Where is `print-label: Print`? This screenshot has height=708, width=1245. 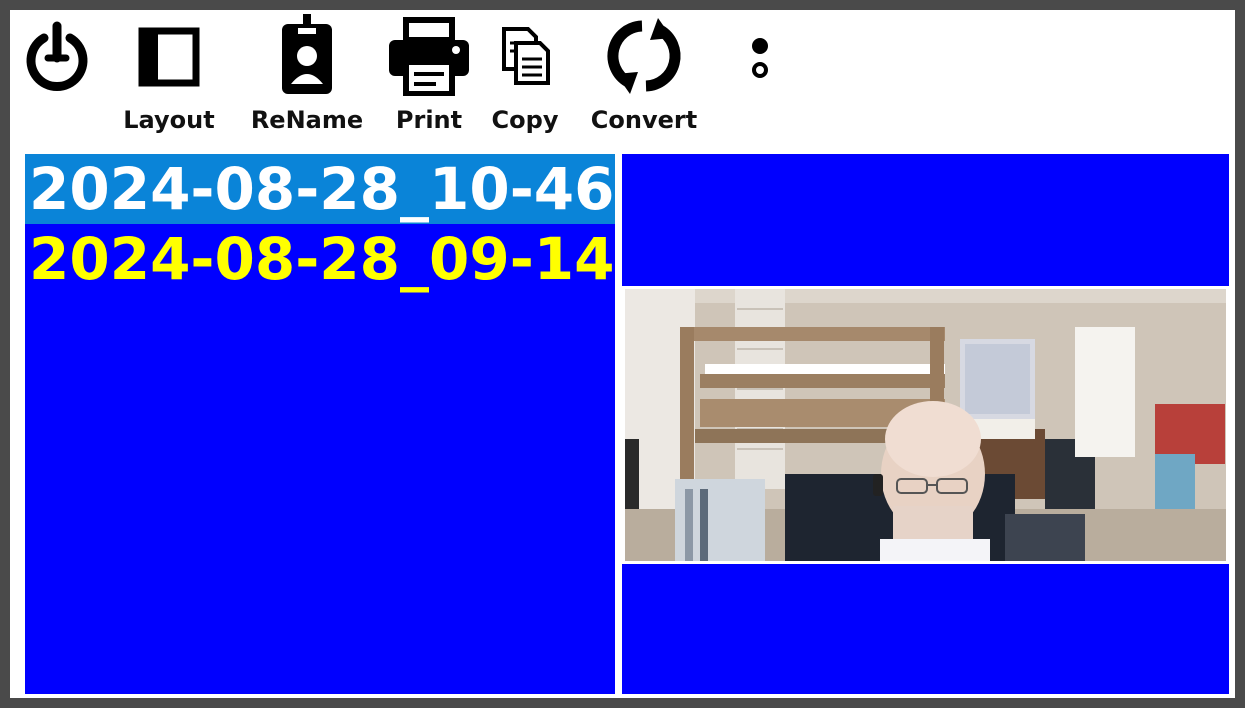 print-label: Print is located at coordinates (429, 120).